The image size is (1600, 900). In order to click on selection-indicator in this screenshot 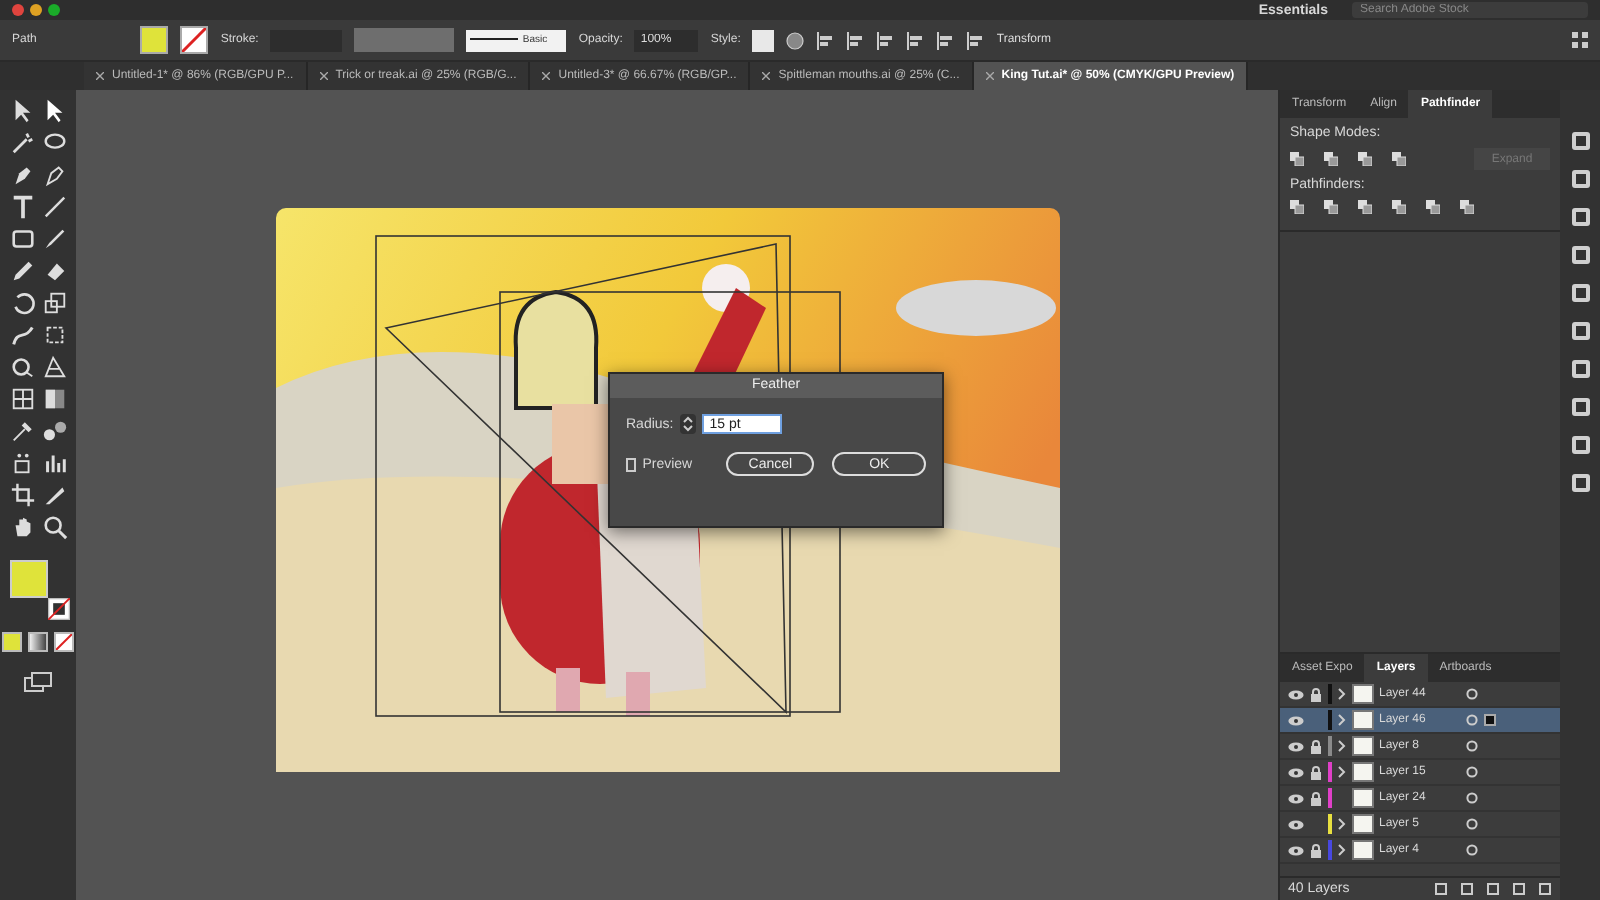, I will do `click(1489, 720)`.